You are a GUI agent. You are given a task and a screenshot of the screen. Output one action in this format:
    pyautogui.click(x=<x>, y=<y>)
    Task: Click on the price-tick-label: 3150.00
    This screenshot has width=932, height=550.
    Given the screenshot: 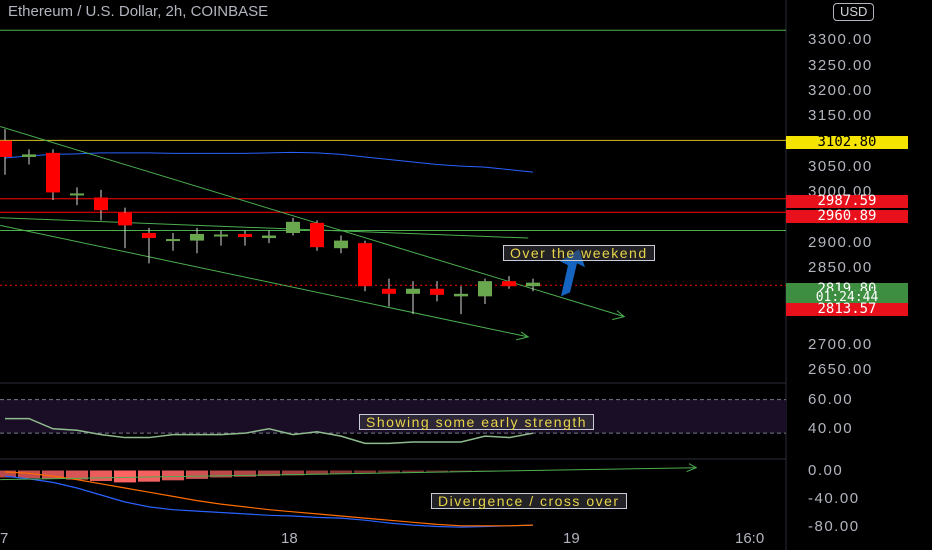 What is the action you would take?
    pyautogui.click(x=840, y=116)
    